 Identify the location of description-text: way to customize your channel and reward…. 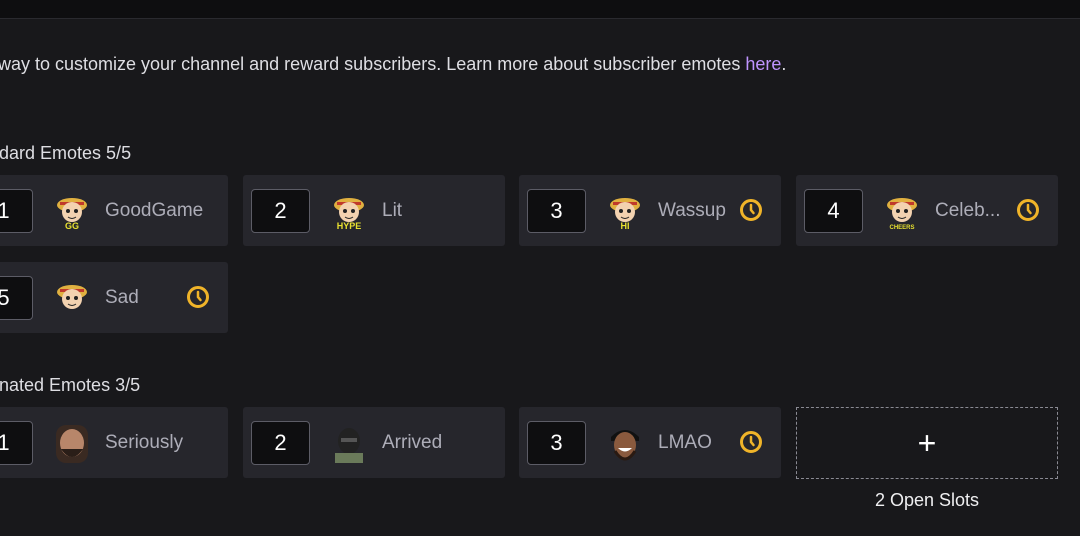
(373, 64).